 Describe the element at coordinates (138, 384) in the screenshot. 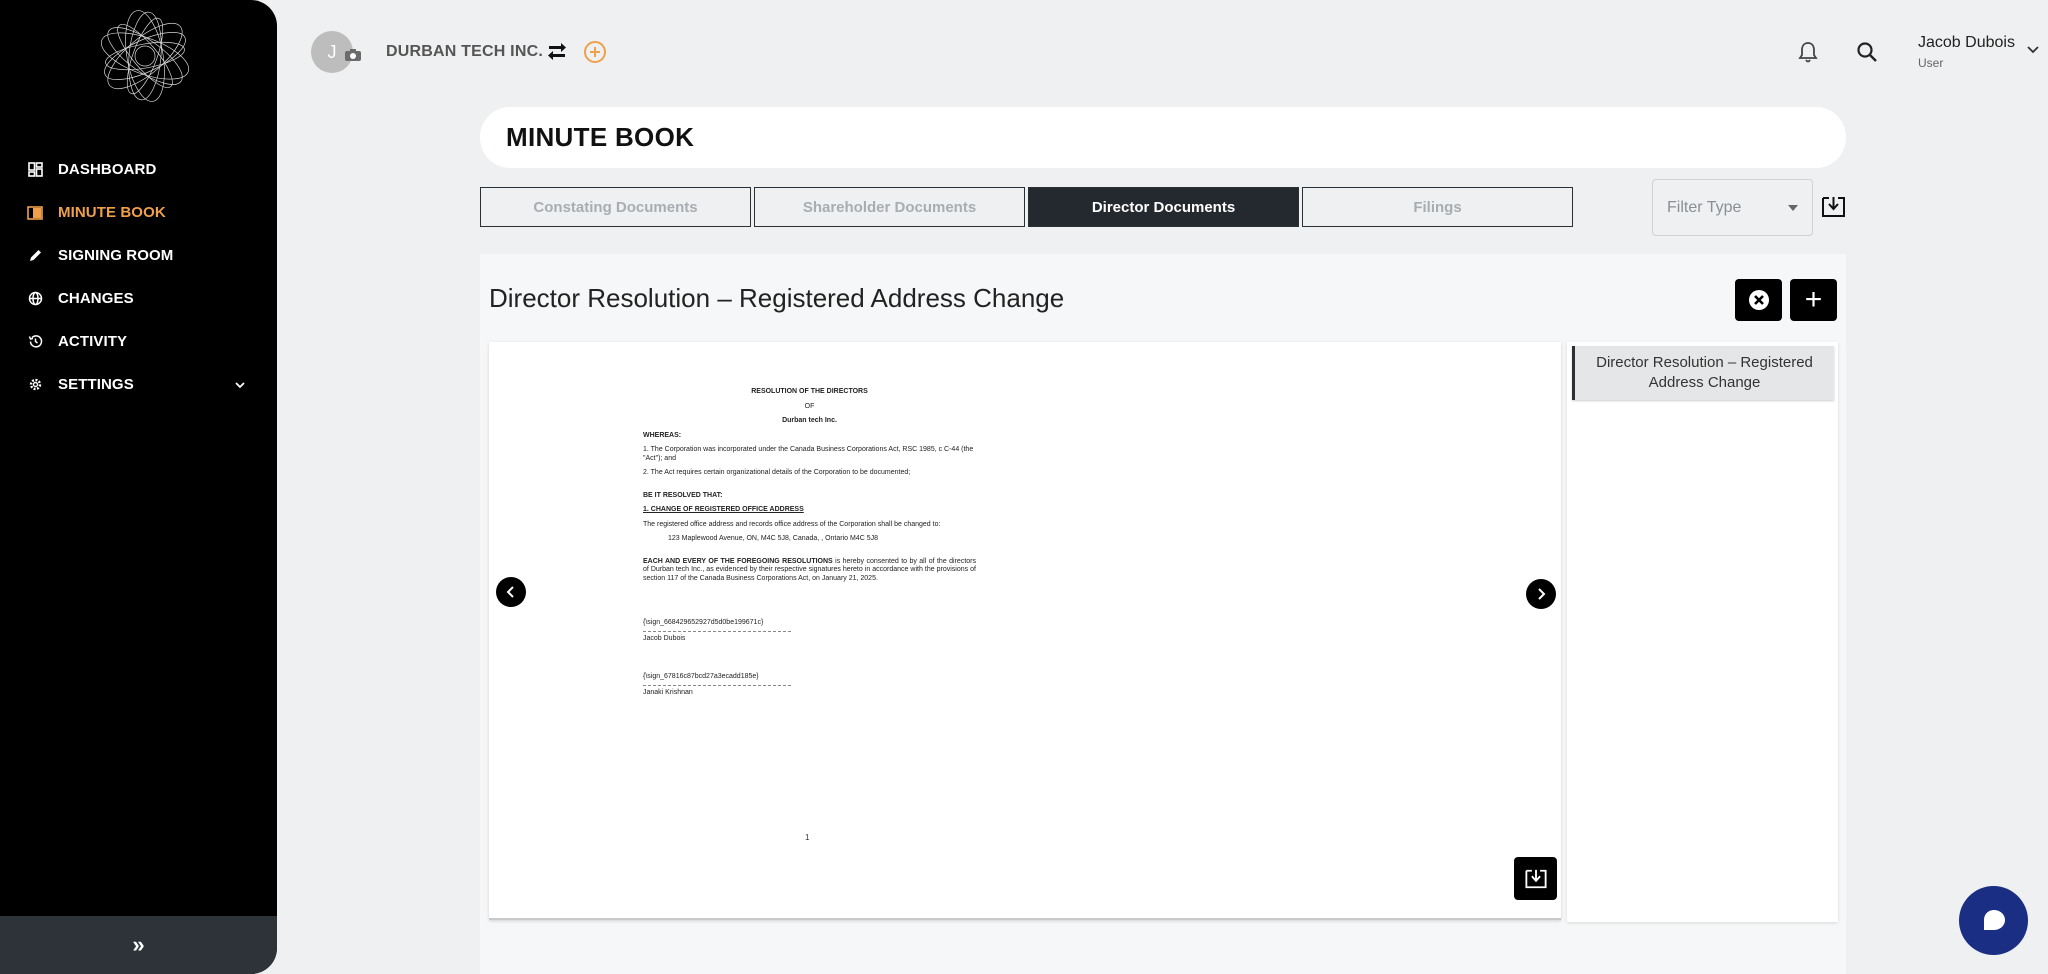

I see `sidebar-item-settings: SETTINGS` at that location.